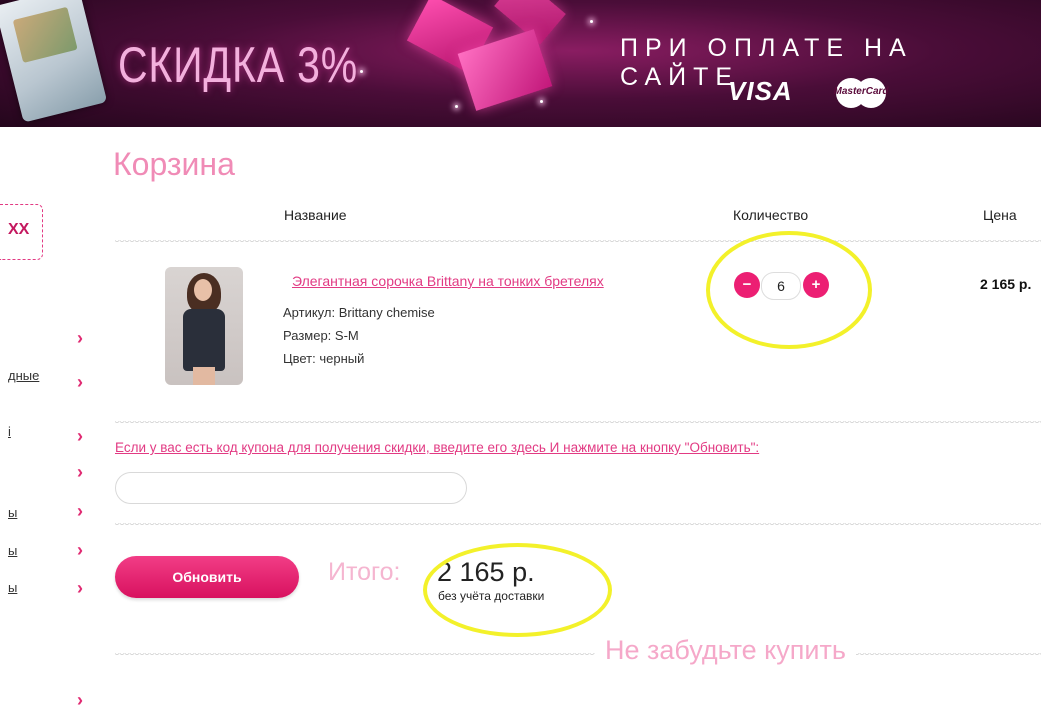  What do you see at coordinates (207, 577) in the screenshot?
I see `update-button: Обновить` at bounding box center [207, 577].